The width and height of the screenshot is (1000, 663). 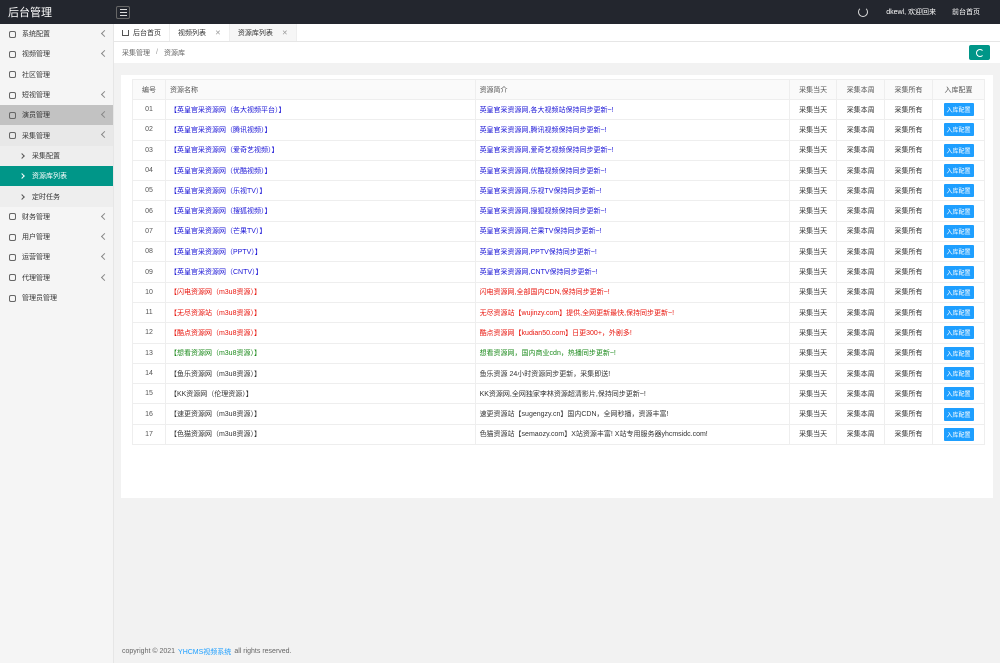 I want to click on sidebar-item-system: 系统配置, so click(x=56, y=34).